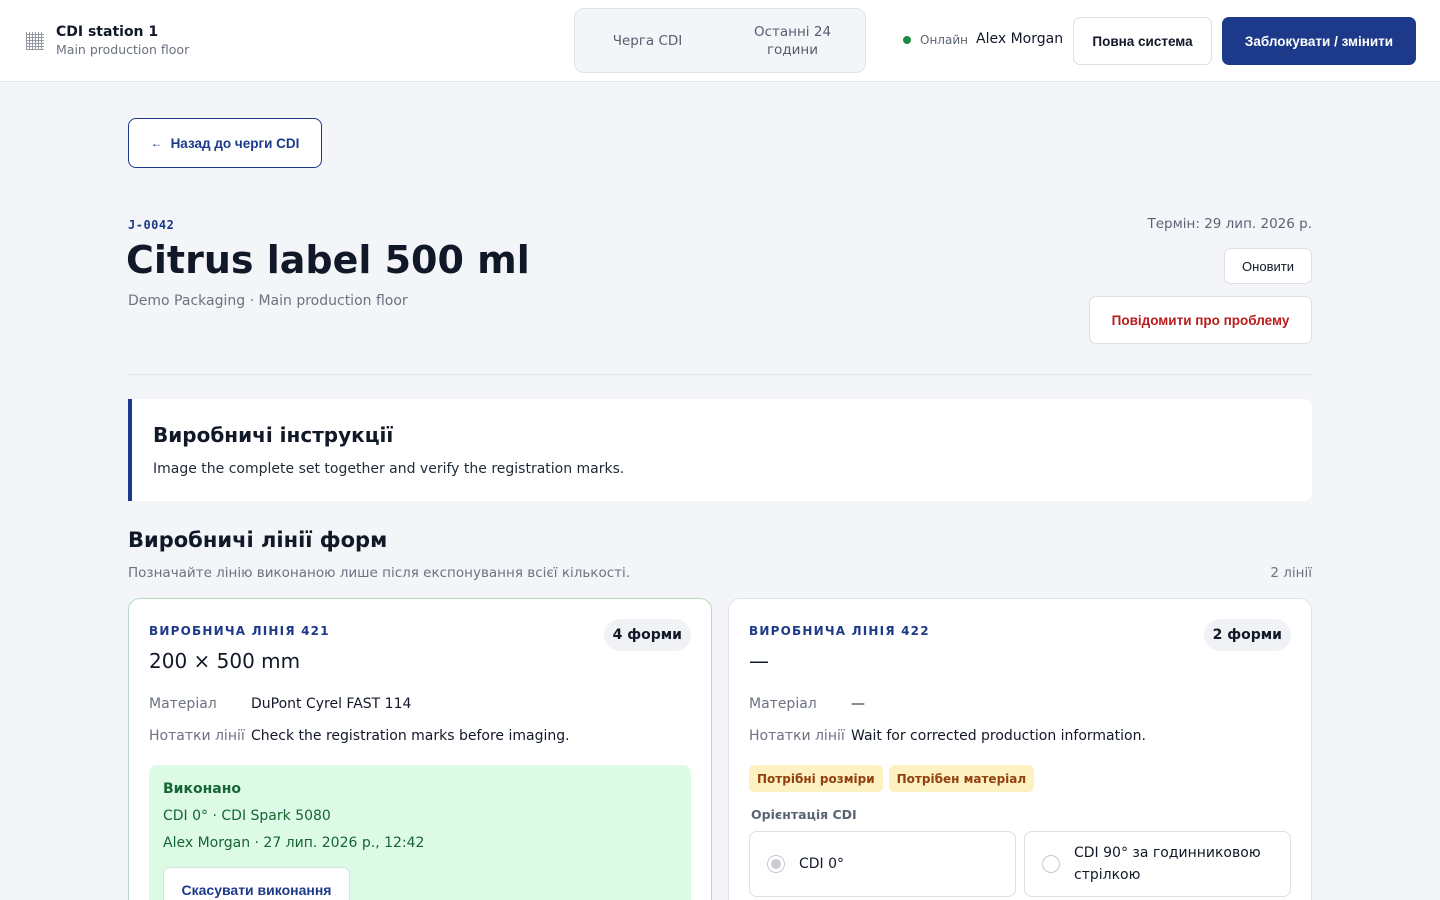  I want to click on line-label: ВИРОБНИЧА ЛІНІЯ 421, so click(239, 631).